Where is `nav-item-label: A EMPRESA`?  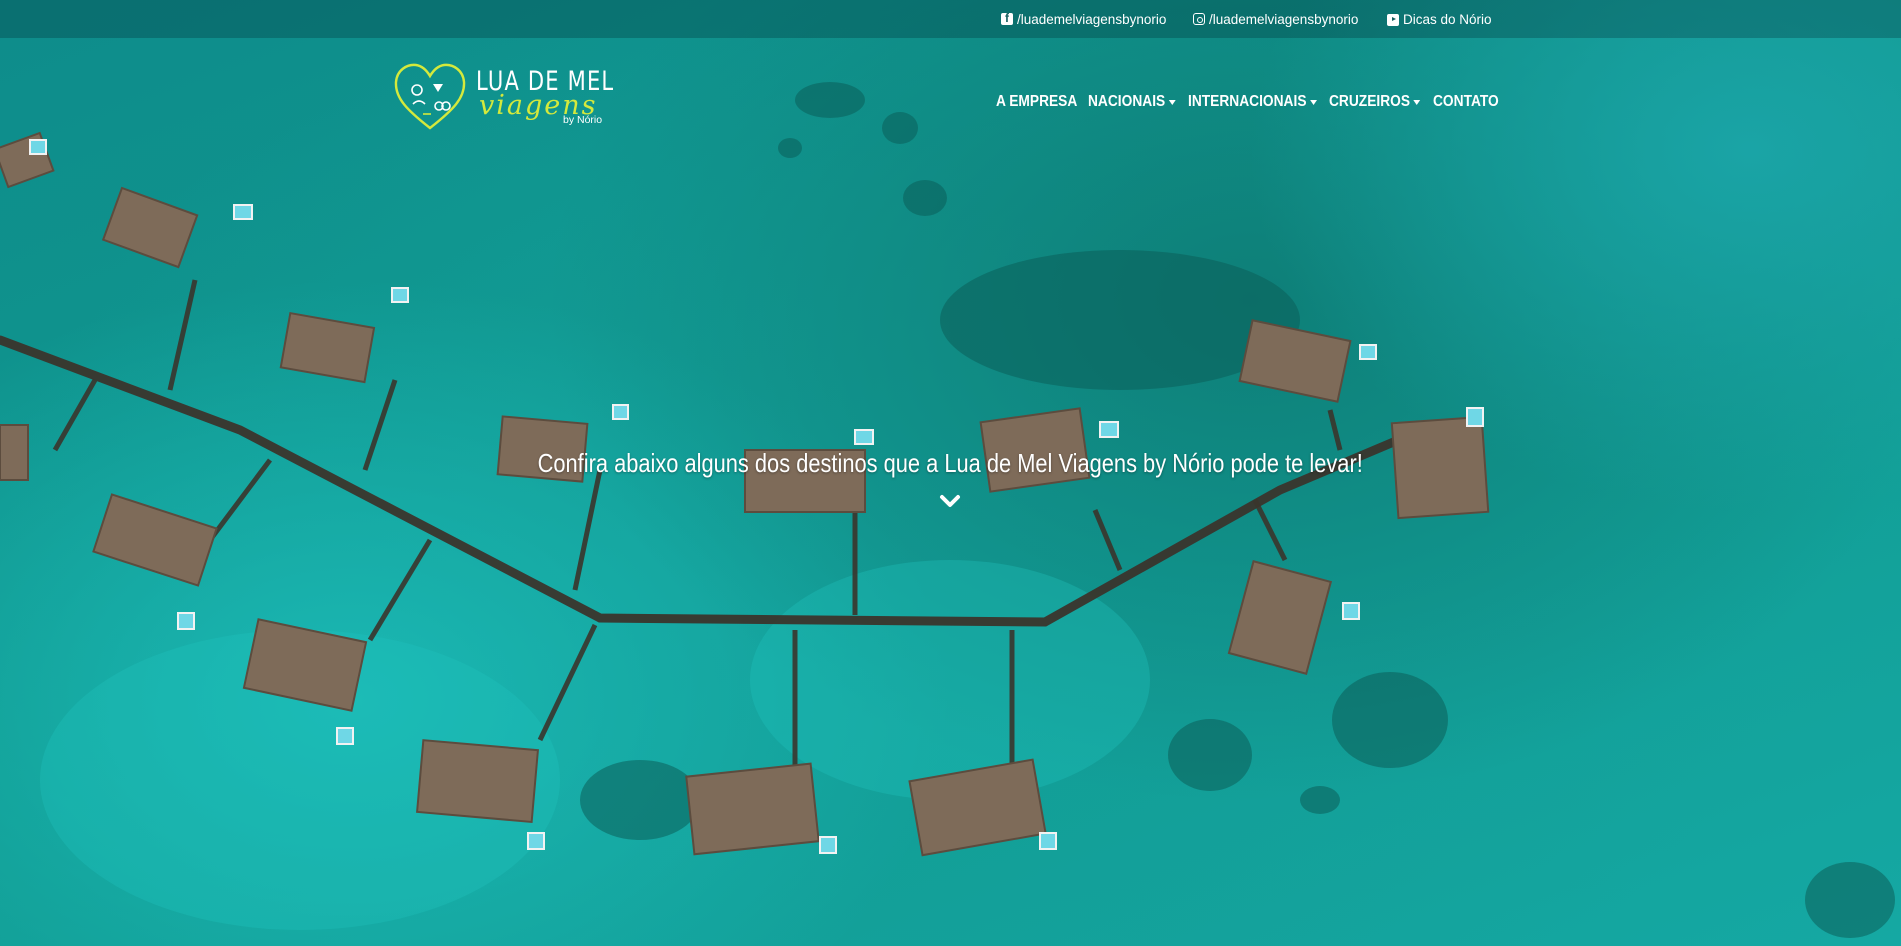 nav-item-label: A EMPRESA is located at coordinates (1037, 101).